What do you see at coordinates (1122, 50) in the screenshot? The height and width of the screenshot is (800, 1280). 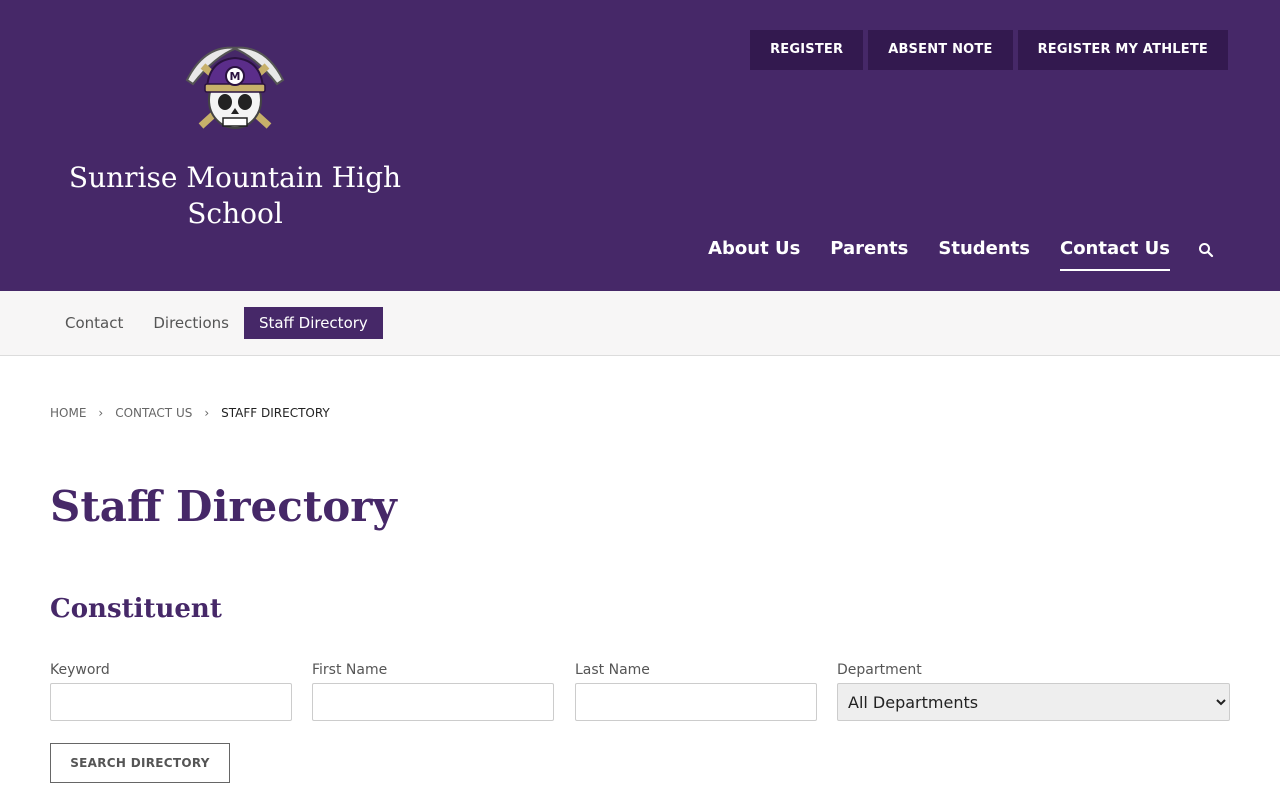 I see `register-my-athlete-button: REGISTER MY ATHLETE` at bounding box center [1122, 50].